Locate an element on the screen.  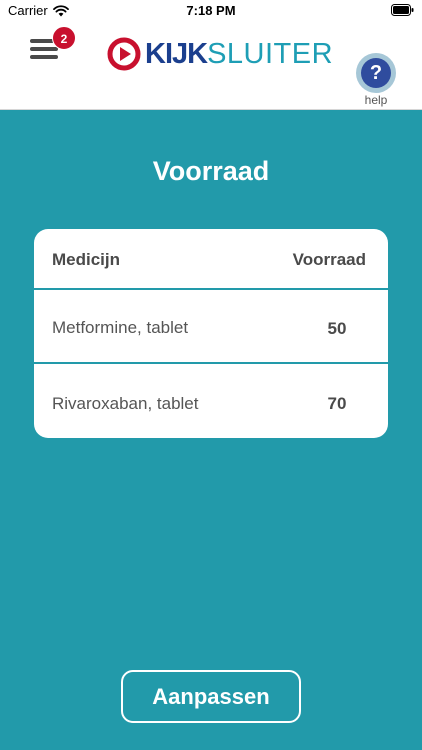
table-header: Medicijn Voorraad is located at coordinates (211, 259).